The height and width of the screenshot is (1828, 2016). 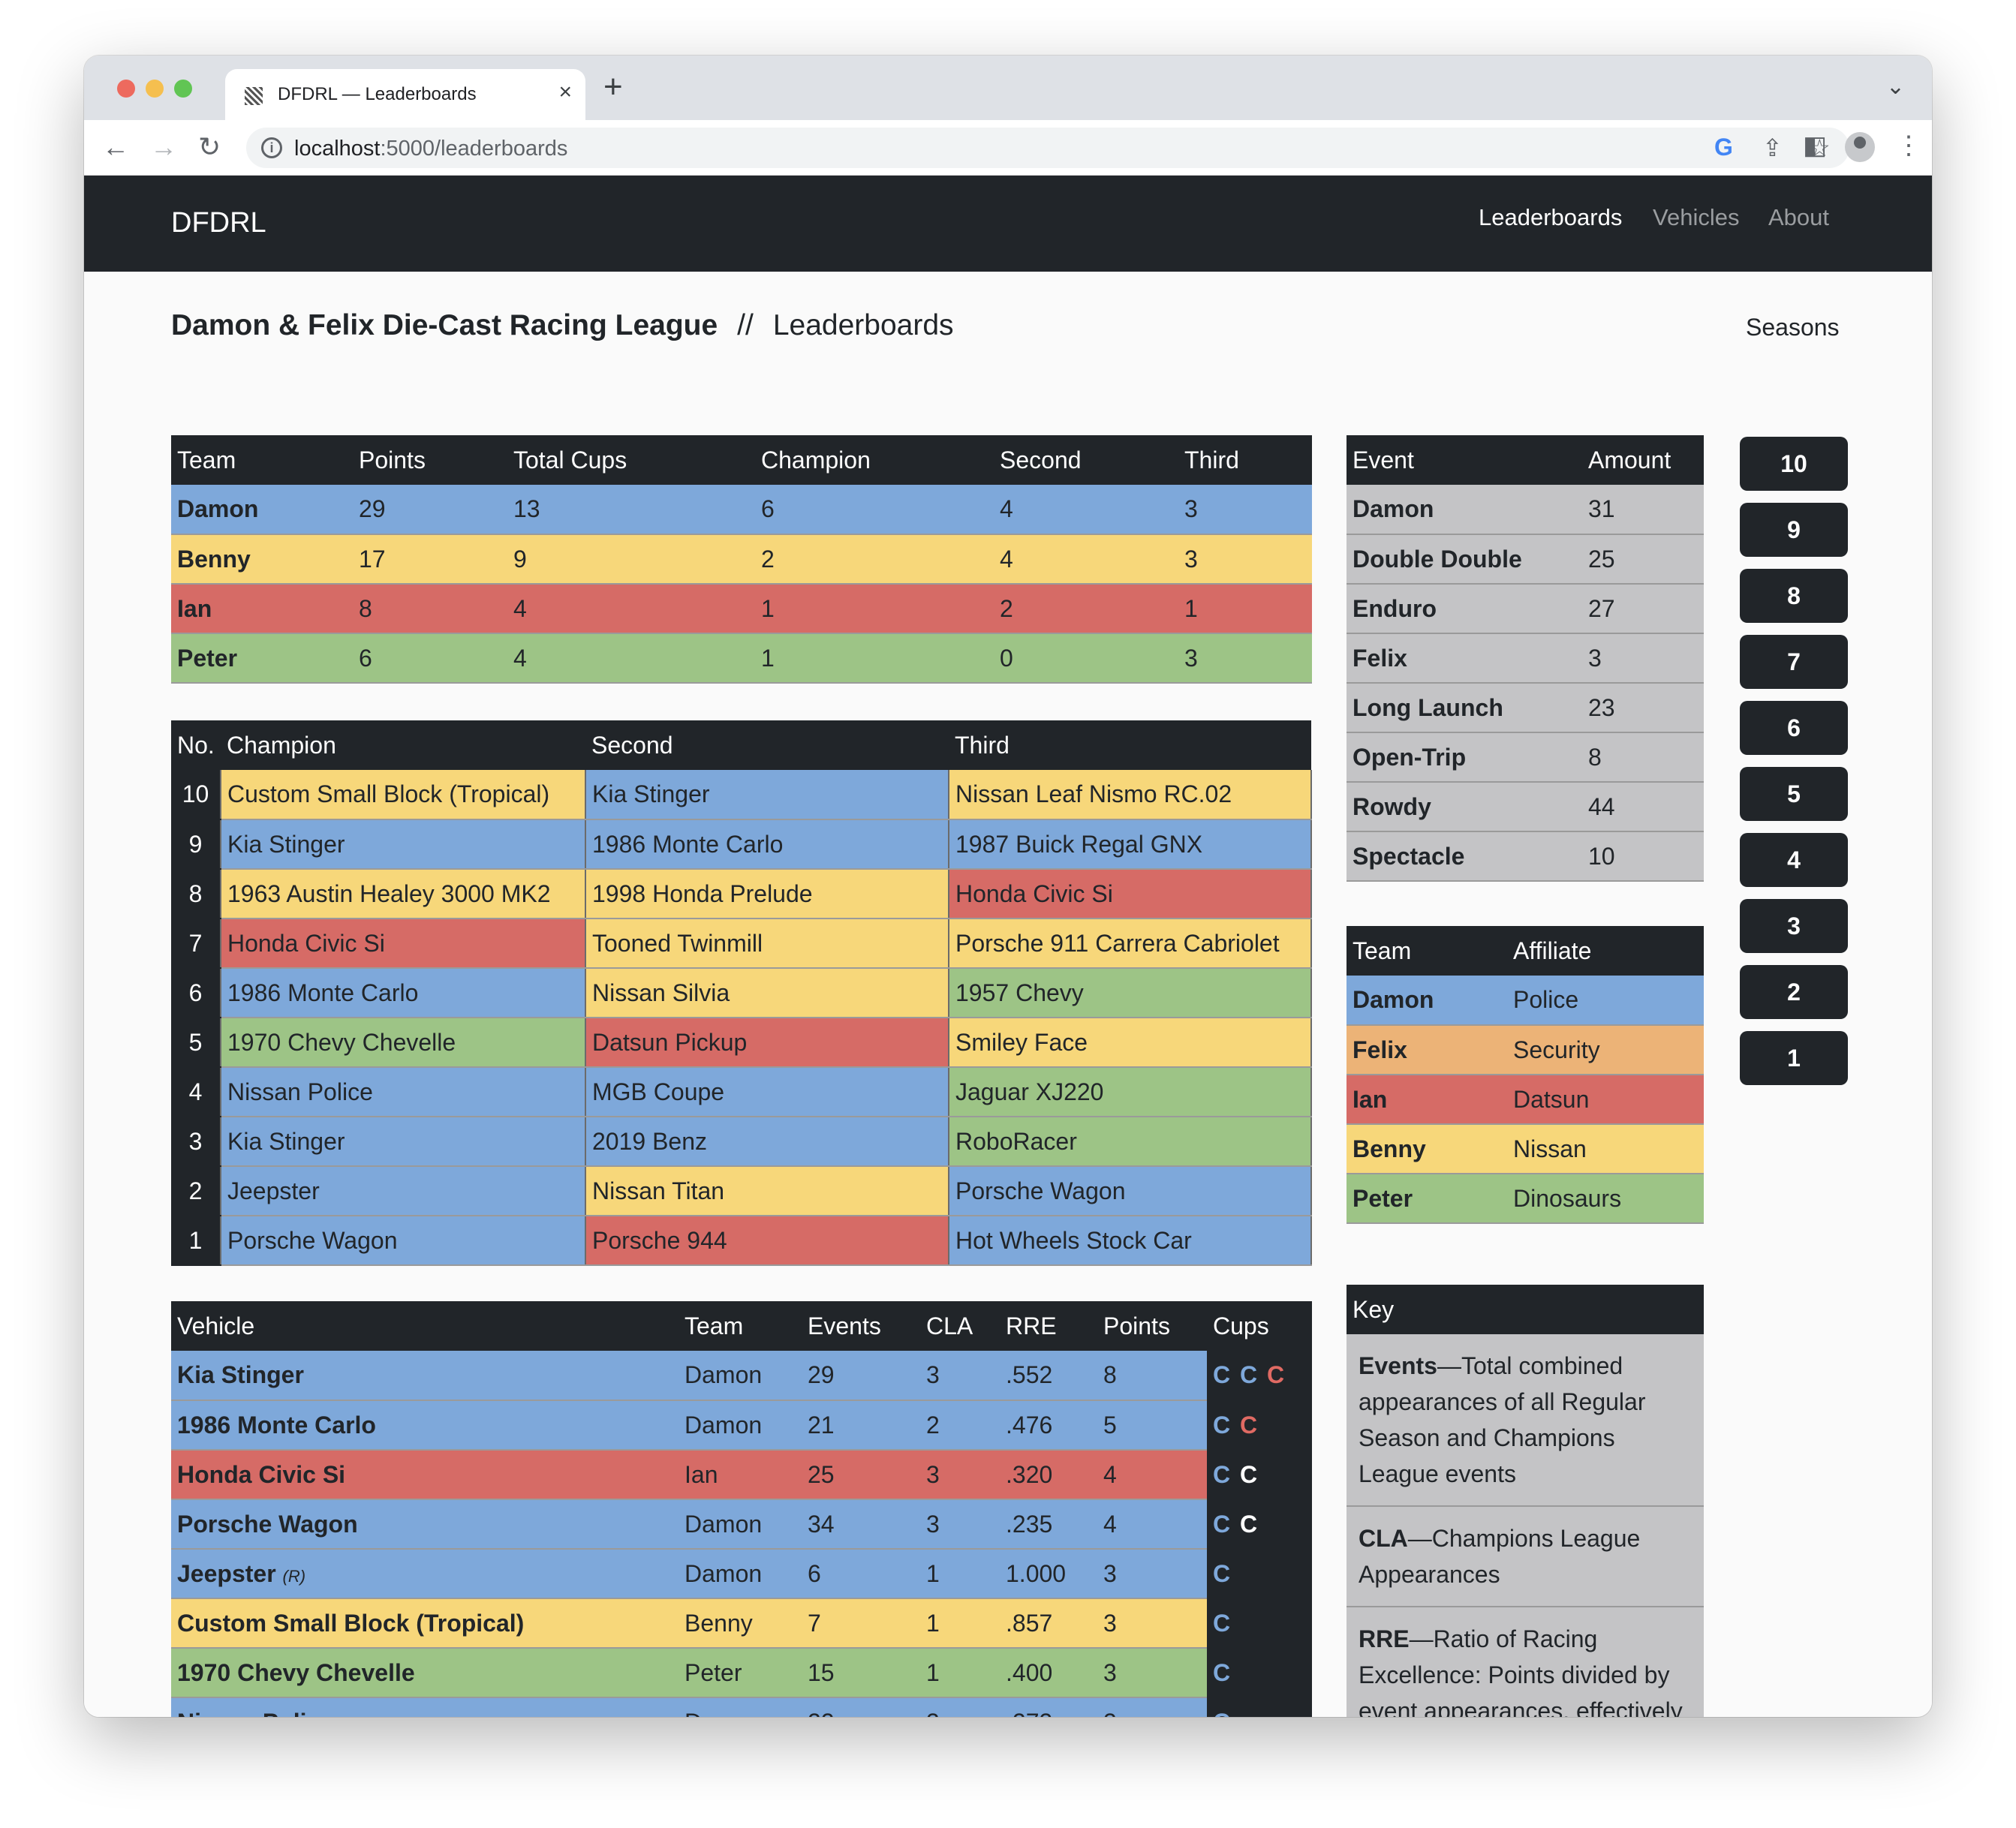 I want to click on second-vehicle: Kia Stinger, so click(x=767, y=795).